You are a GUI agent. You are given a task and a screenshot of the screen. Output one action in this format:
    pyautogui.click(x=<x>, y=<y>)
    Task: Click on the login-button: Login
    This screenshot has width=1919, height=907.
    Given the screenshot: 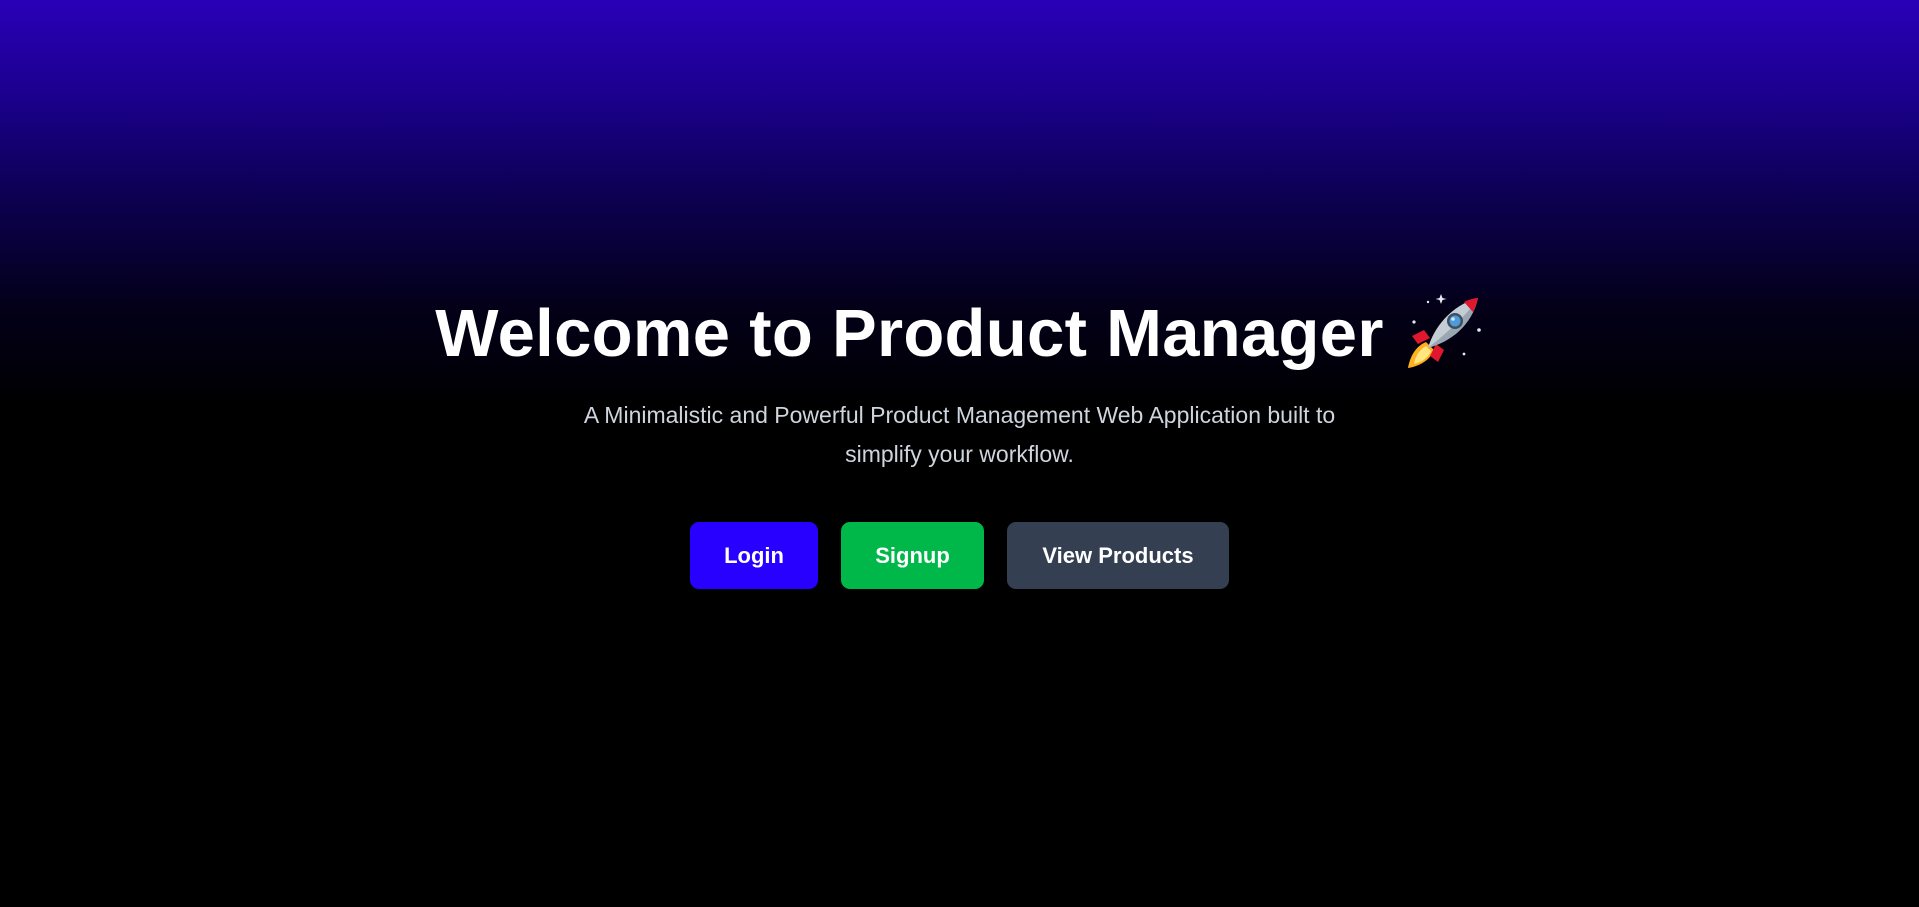 What is the action you would take?
    pyautogui.click(x=754, y=555)
    